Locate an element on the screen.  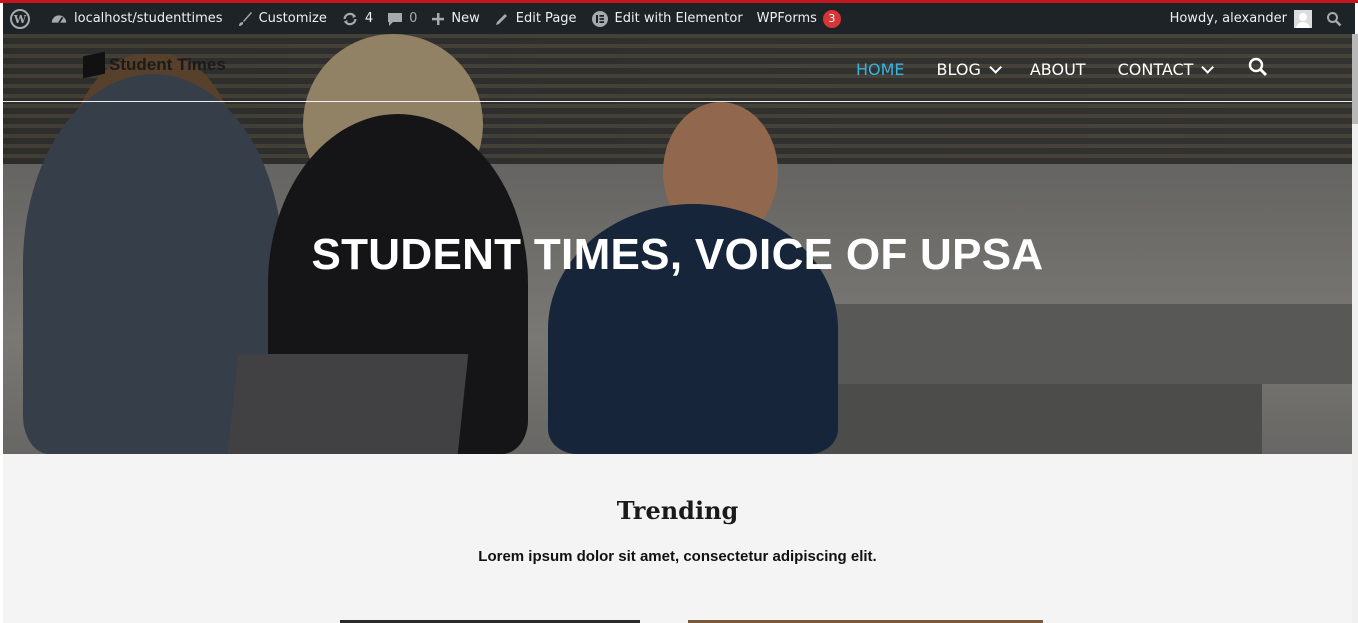
edit-page-link: Edit Page is located at coordinates (535, 18).